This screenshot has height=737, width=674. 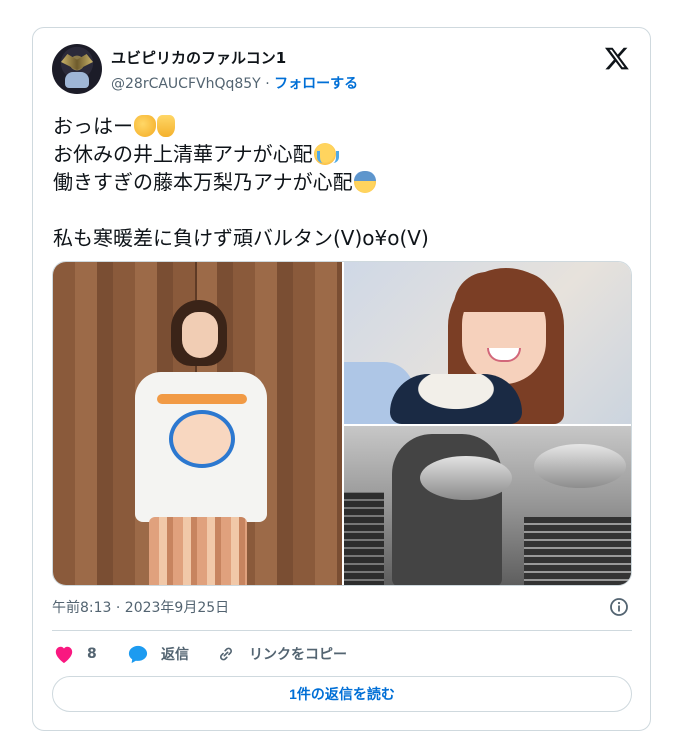 I want to click on photo-baltan-monster, so click(x=487, y=505).